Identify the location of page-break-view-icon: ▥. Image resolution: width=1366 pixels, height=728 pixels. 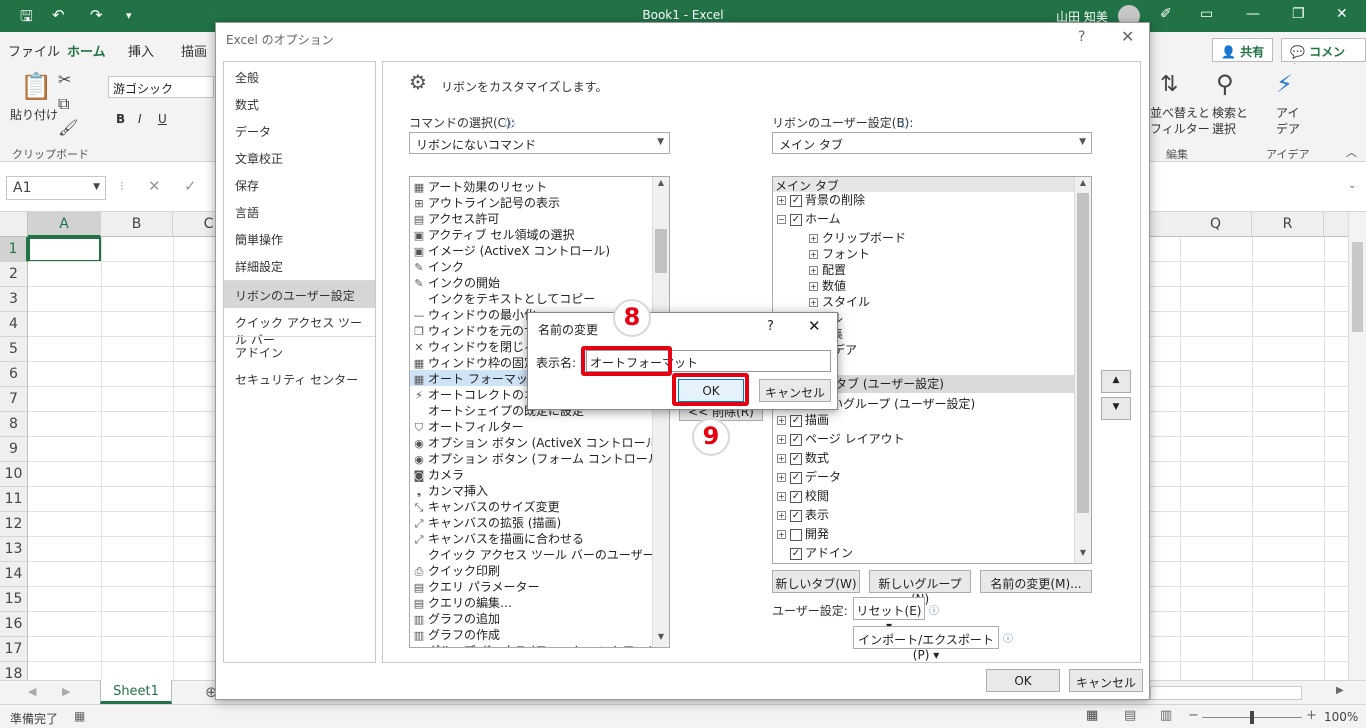
(1166, 715).